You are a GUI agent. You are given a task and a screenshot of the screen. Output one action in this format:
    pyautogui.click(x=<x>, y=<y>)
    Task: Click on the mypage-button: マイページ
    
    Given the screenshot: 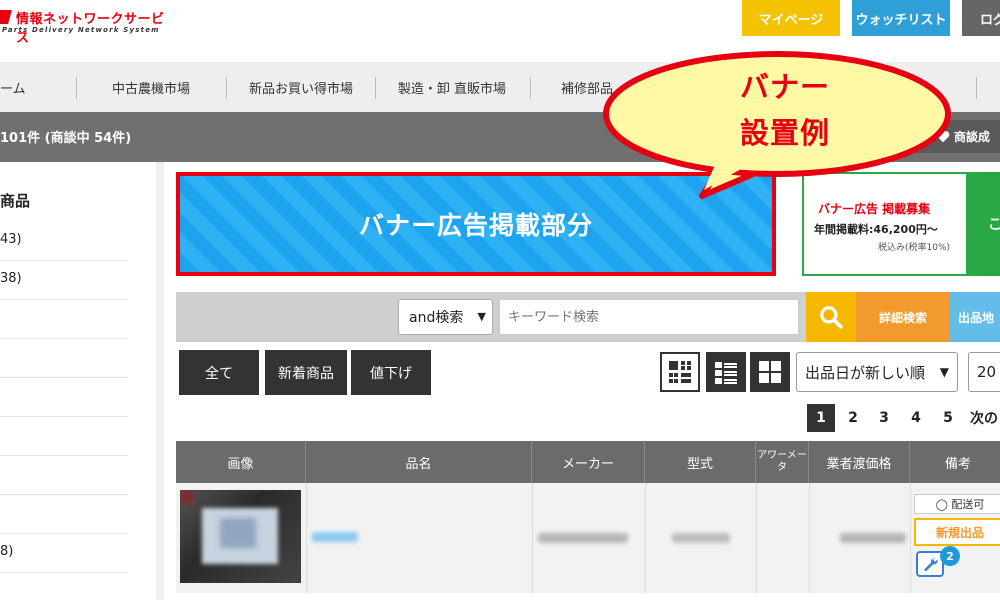 What is the action you would take?
    pyautogui.click(x=791, y=18)
    